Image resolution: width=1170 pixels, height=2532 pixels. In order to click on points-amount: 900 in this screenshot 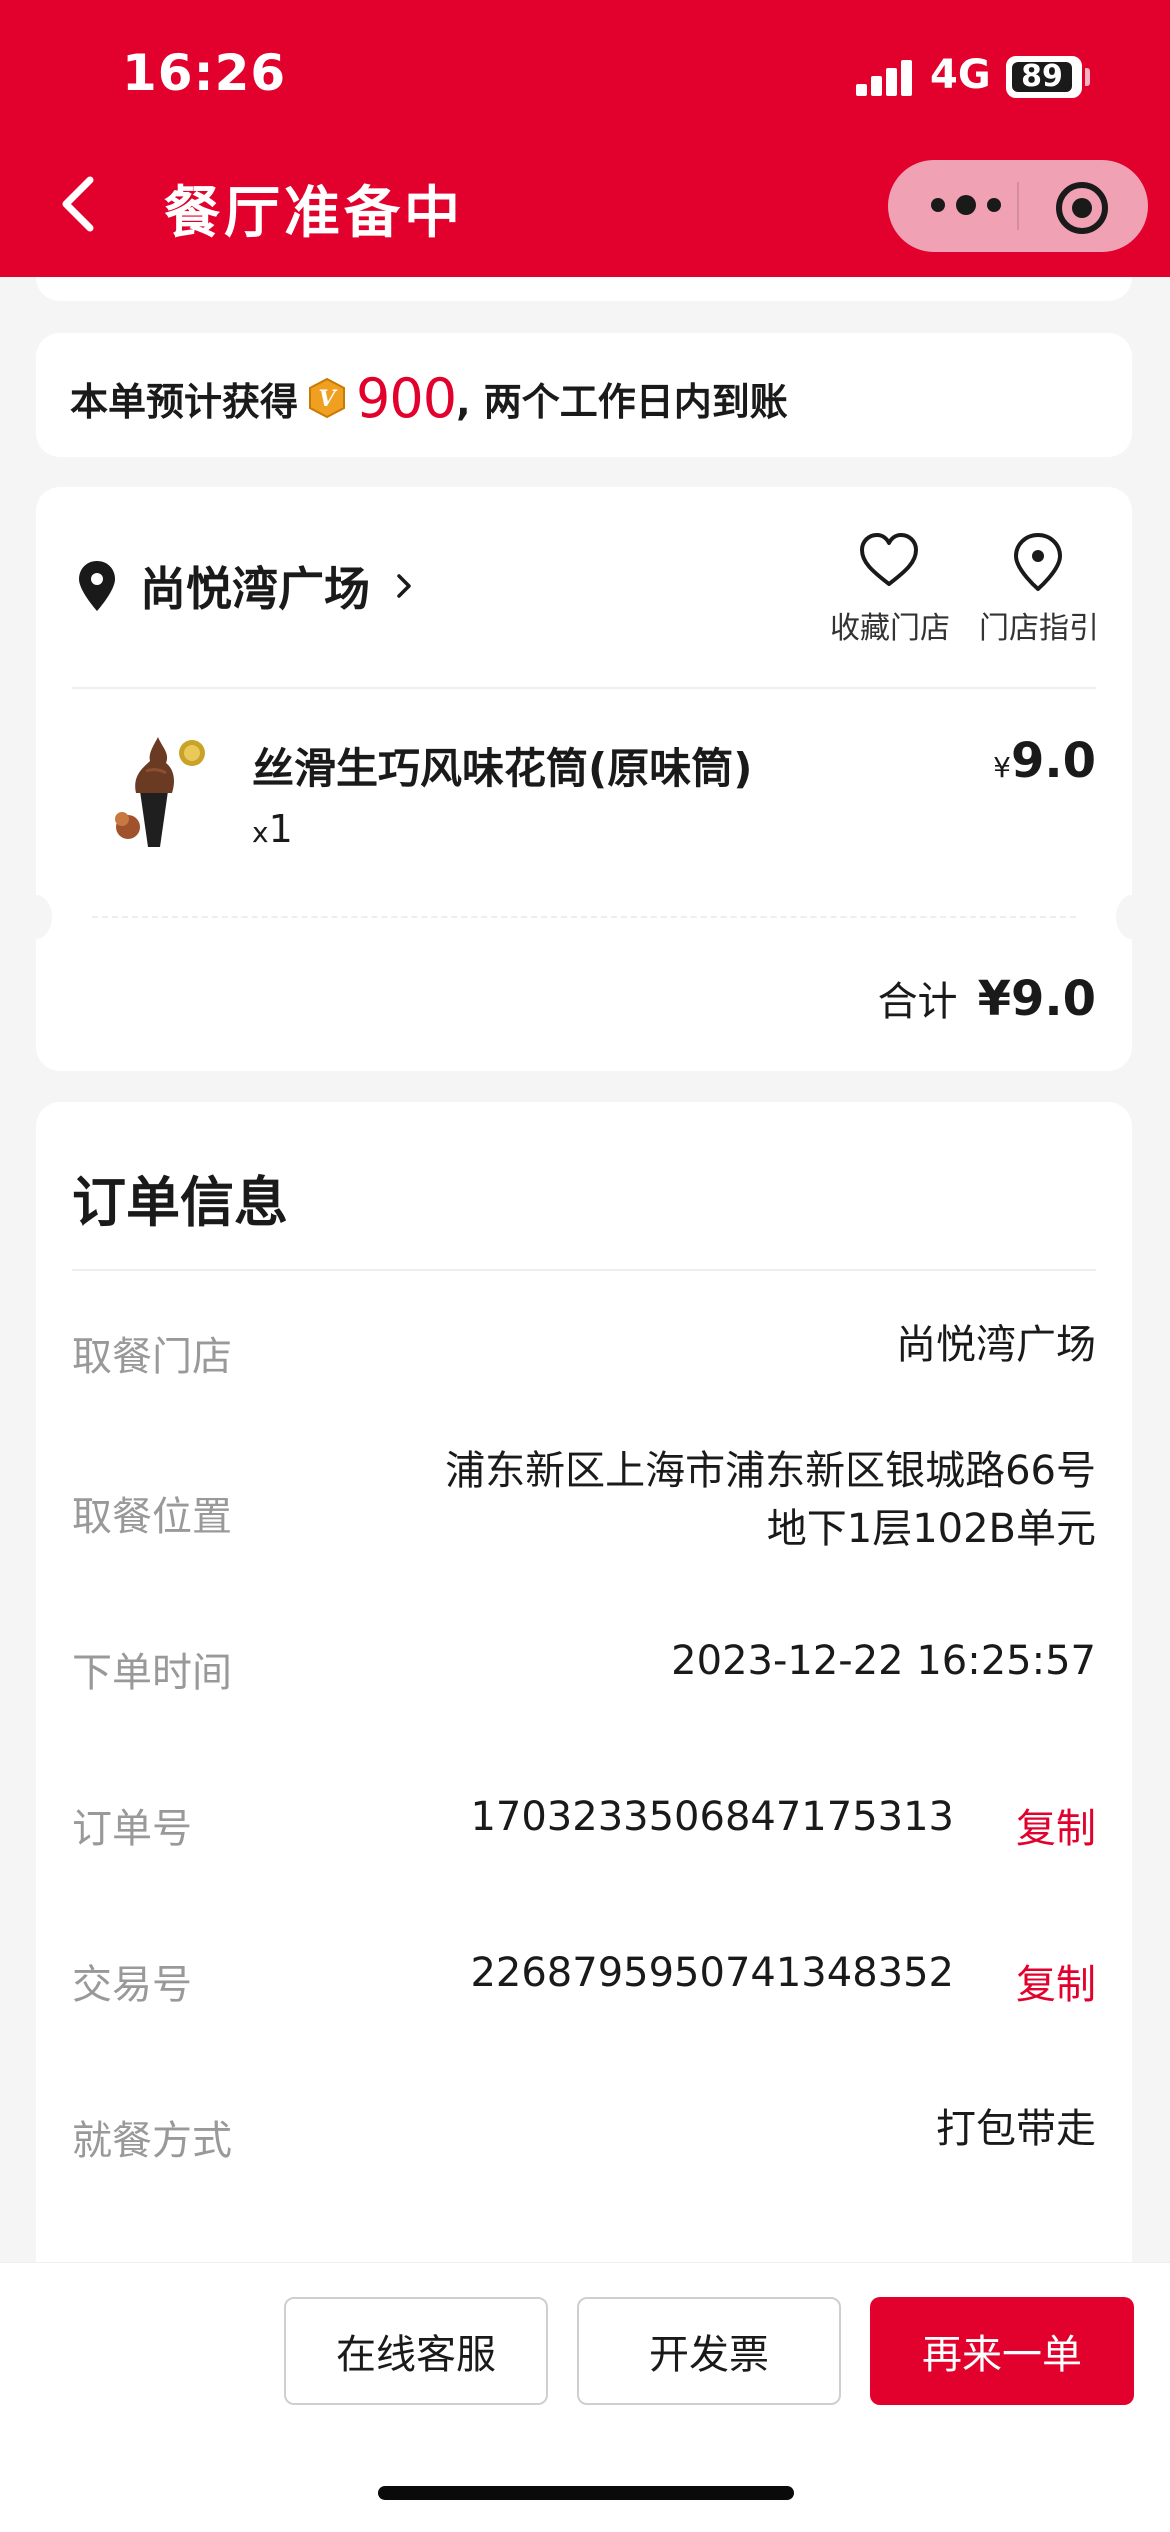, I will do `click(406, 398)`.